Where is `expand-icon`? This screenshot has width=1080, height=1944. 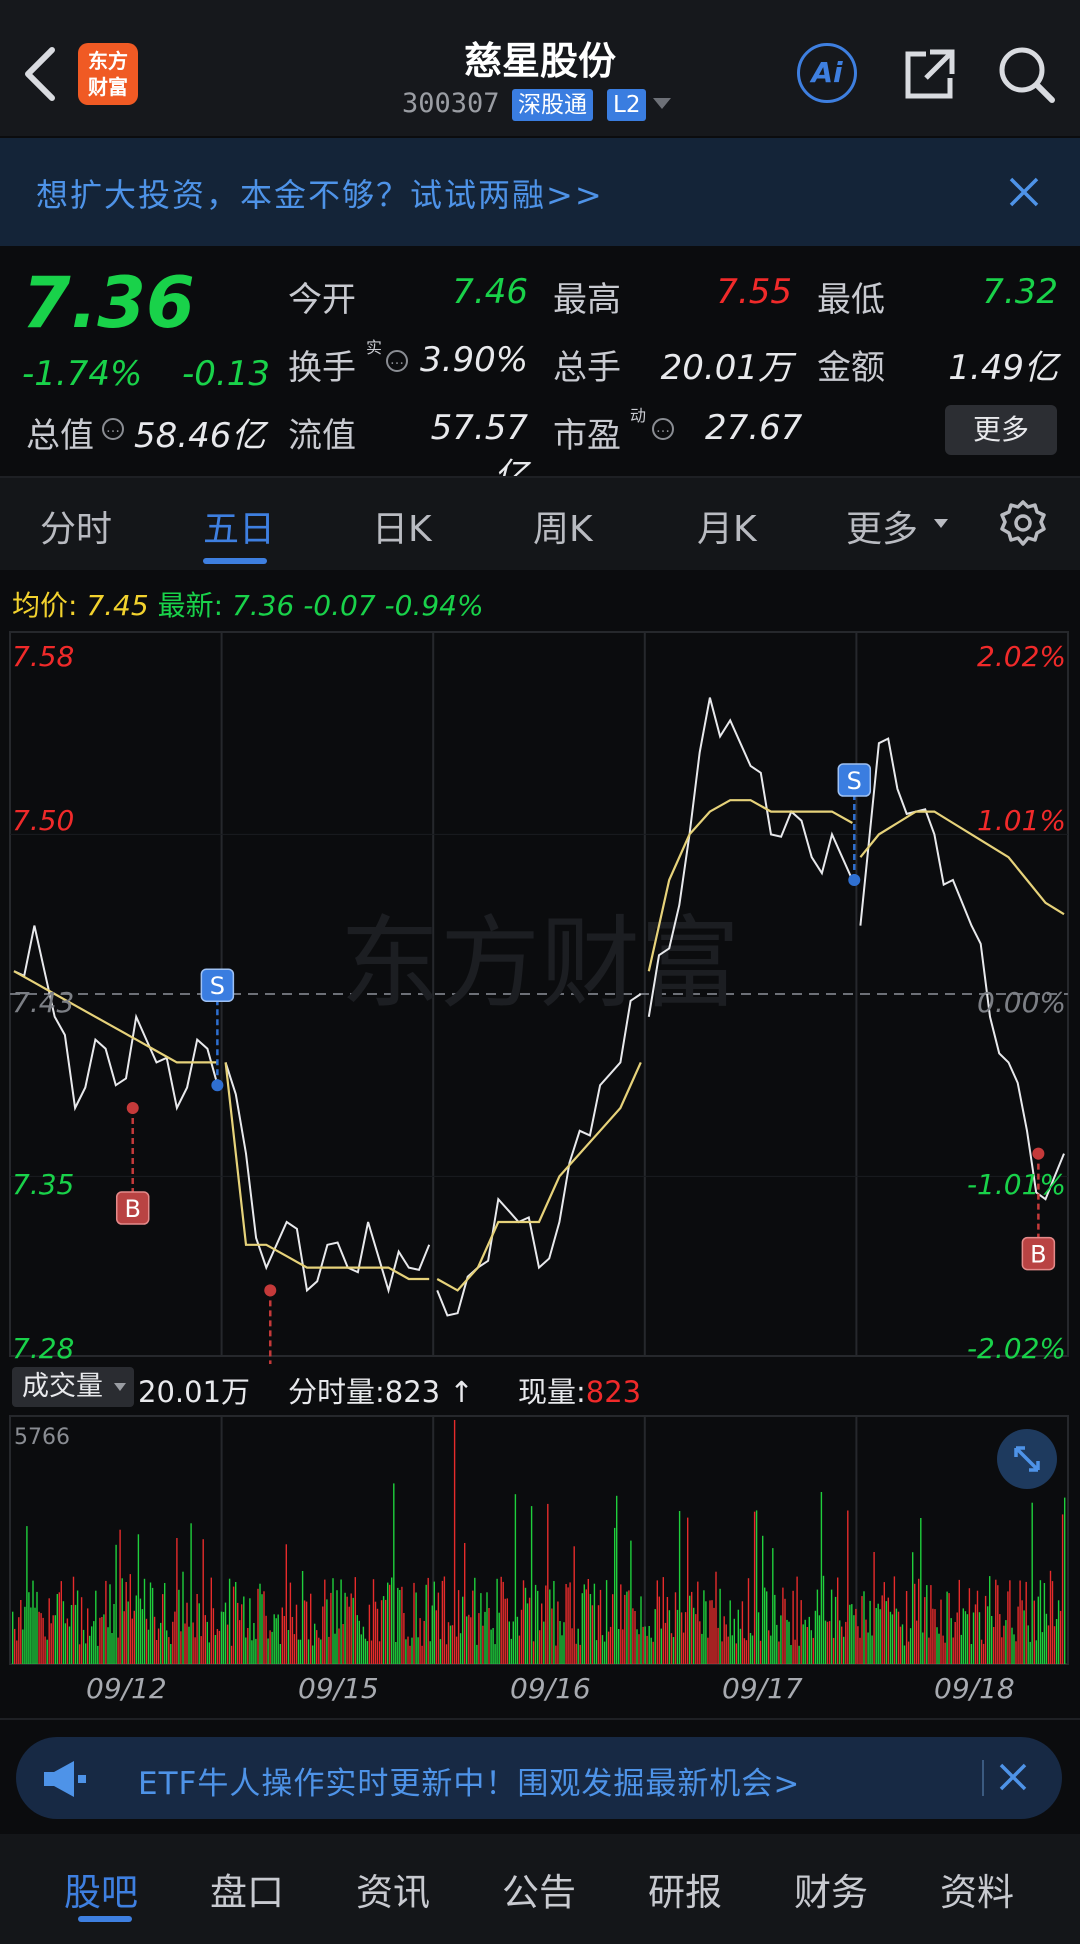
expand-icon is located at coordinates (1027, 1459).